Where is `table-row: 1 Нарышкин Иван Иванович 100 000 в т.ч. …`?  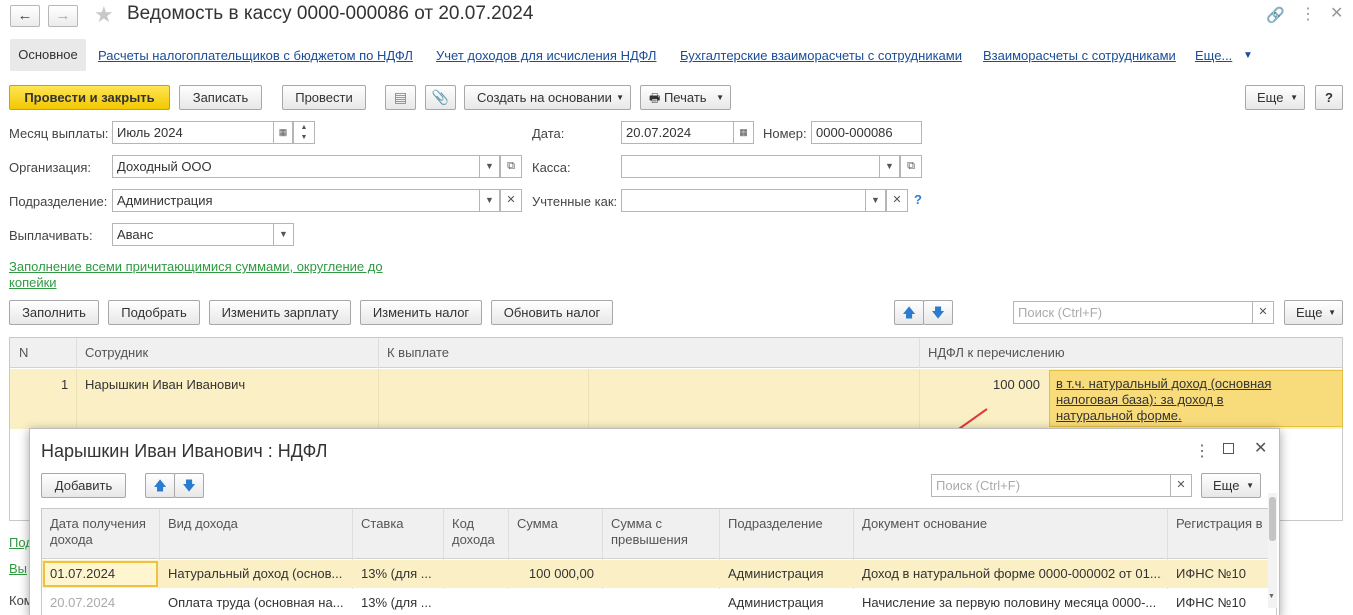
table-row: 1 Нарышкин Иван Иванович 100 000 в т.ч. … is located at coordinates (676, 399).